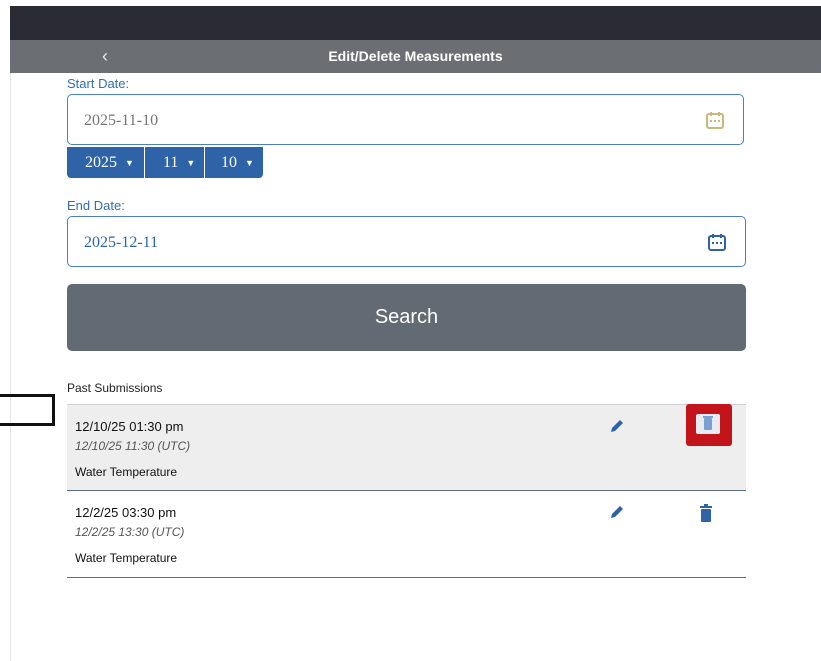 This screenshot has width=821, height=661. I want to click on day-value: 10, so click(229, 162).